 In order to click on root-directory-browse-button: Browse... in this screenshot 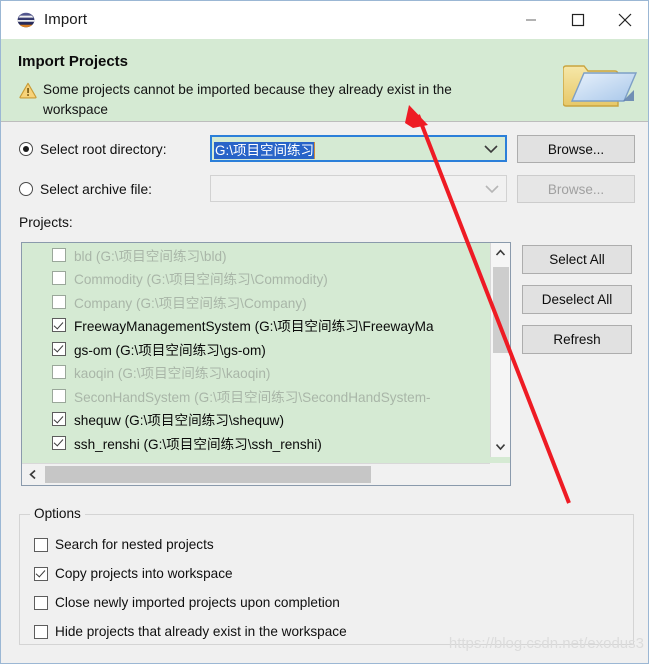, I will do `click(576, 149)`.